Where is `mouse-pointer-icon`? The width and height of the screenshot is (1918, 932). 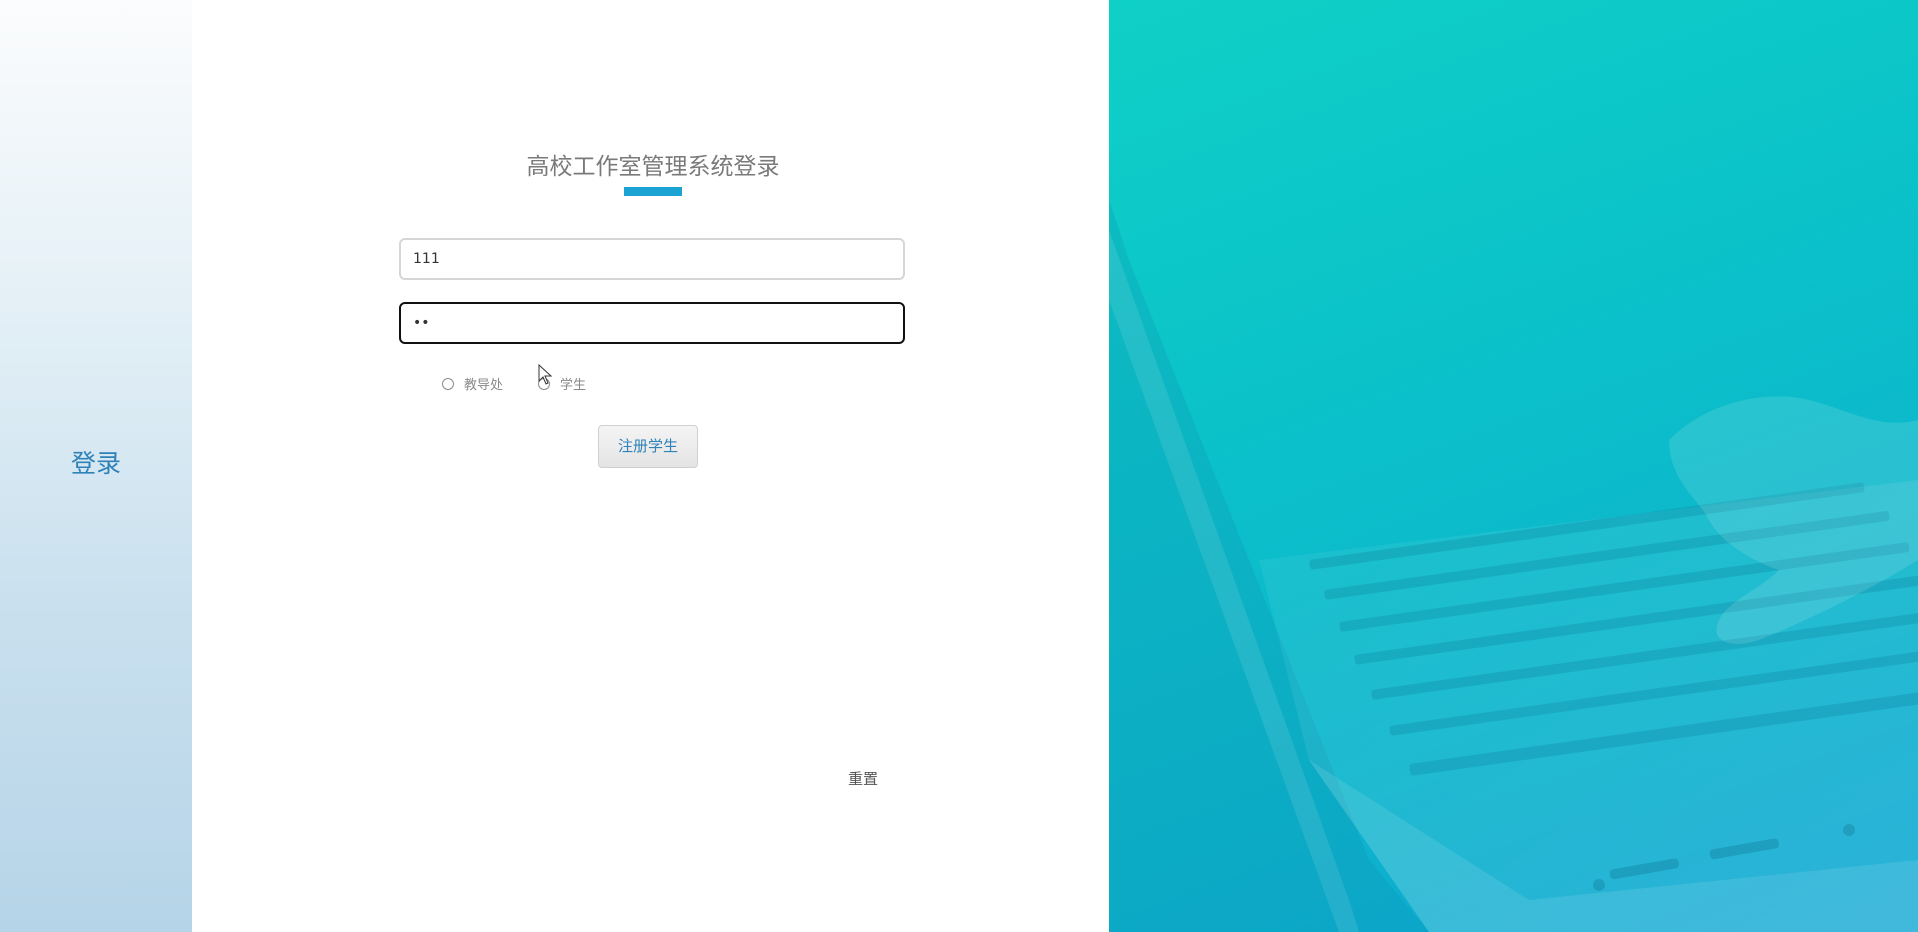 mouse-pointer-icon is located at coordinates (545, 374).